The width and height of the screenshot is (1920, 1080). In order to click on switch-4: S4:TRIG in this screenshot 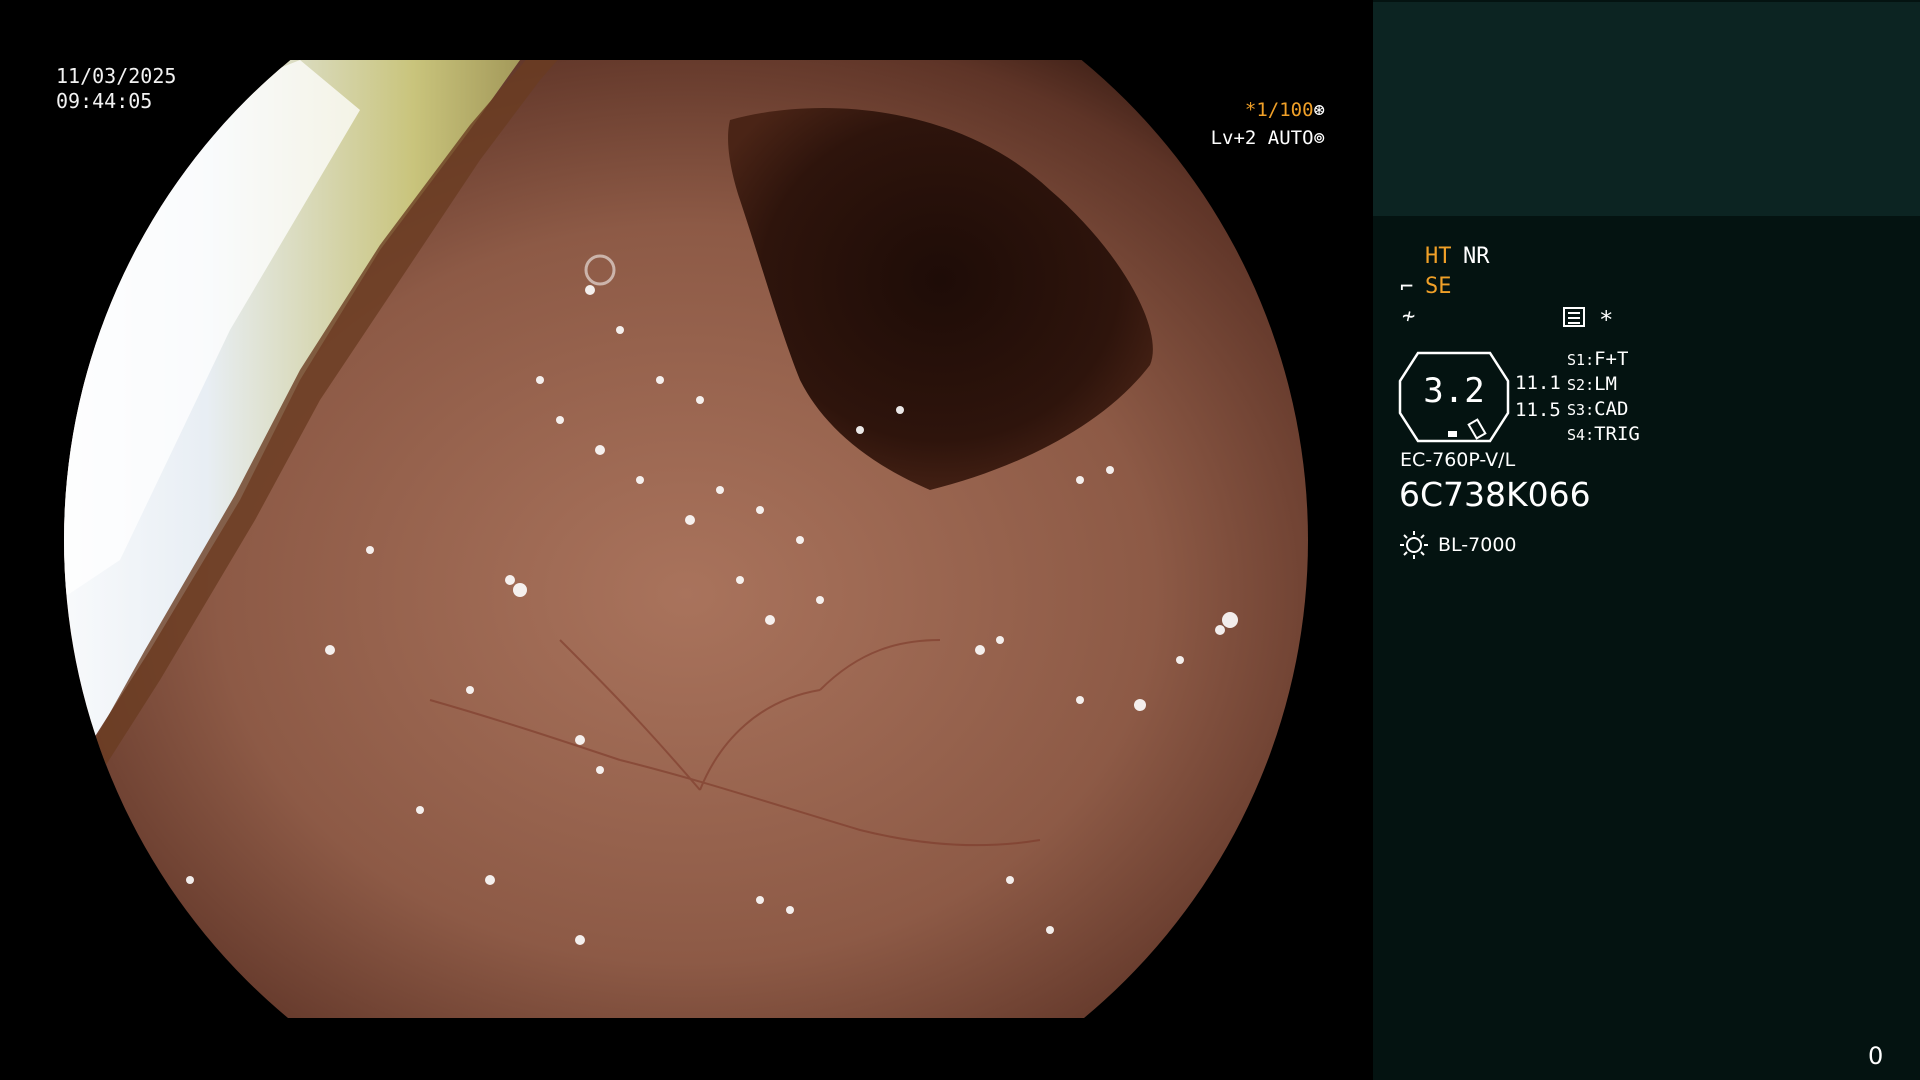, I will do `click(1603, 434)`.